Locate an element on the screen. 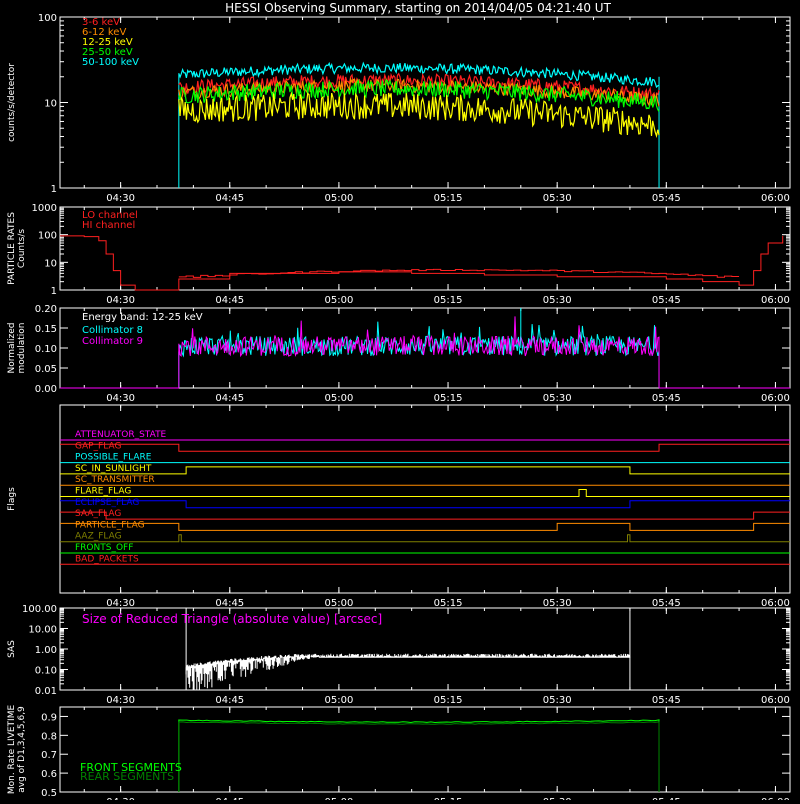 The width and height of the screenshot is (800, 804). counts-xtick-label: 05:30 is located at coordinates (557, 198).